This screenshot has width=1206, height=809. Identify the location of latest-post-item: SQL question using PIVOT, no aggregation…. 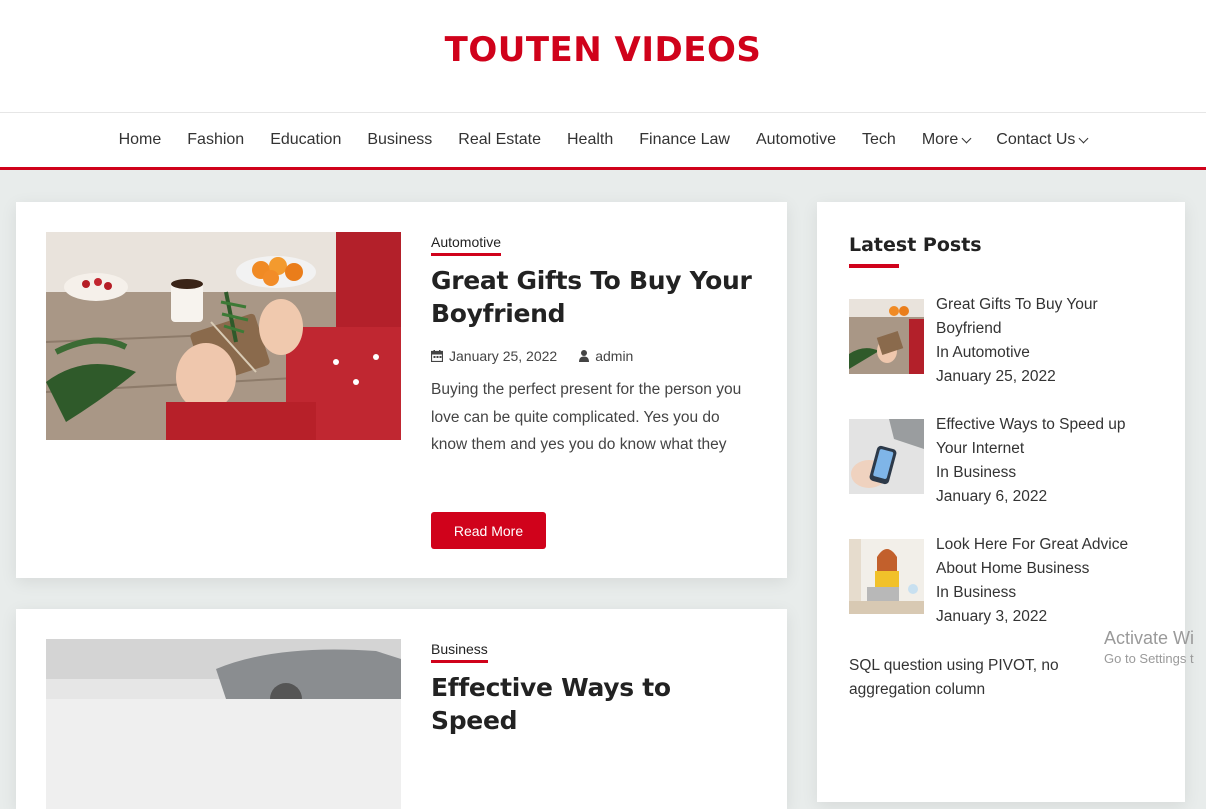
(979, 678).